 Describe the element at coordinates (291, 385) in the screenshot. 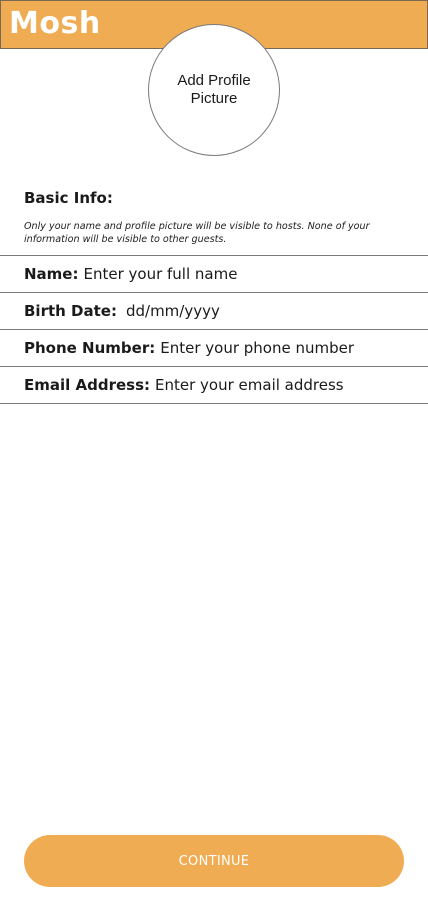

I see `email-input` at that location.